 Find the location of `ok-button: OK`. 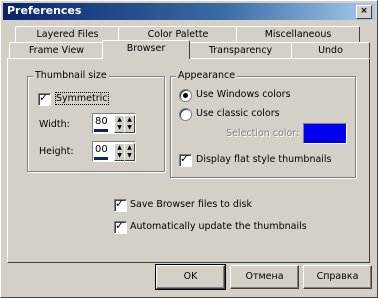

ok-button: OK is located at coordinates (190, 277).